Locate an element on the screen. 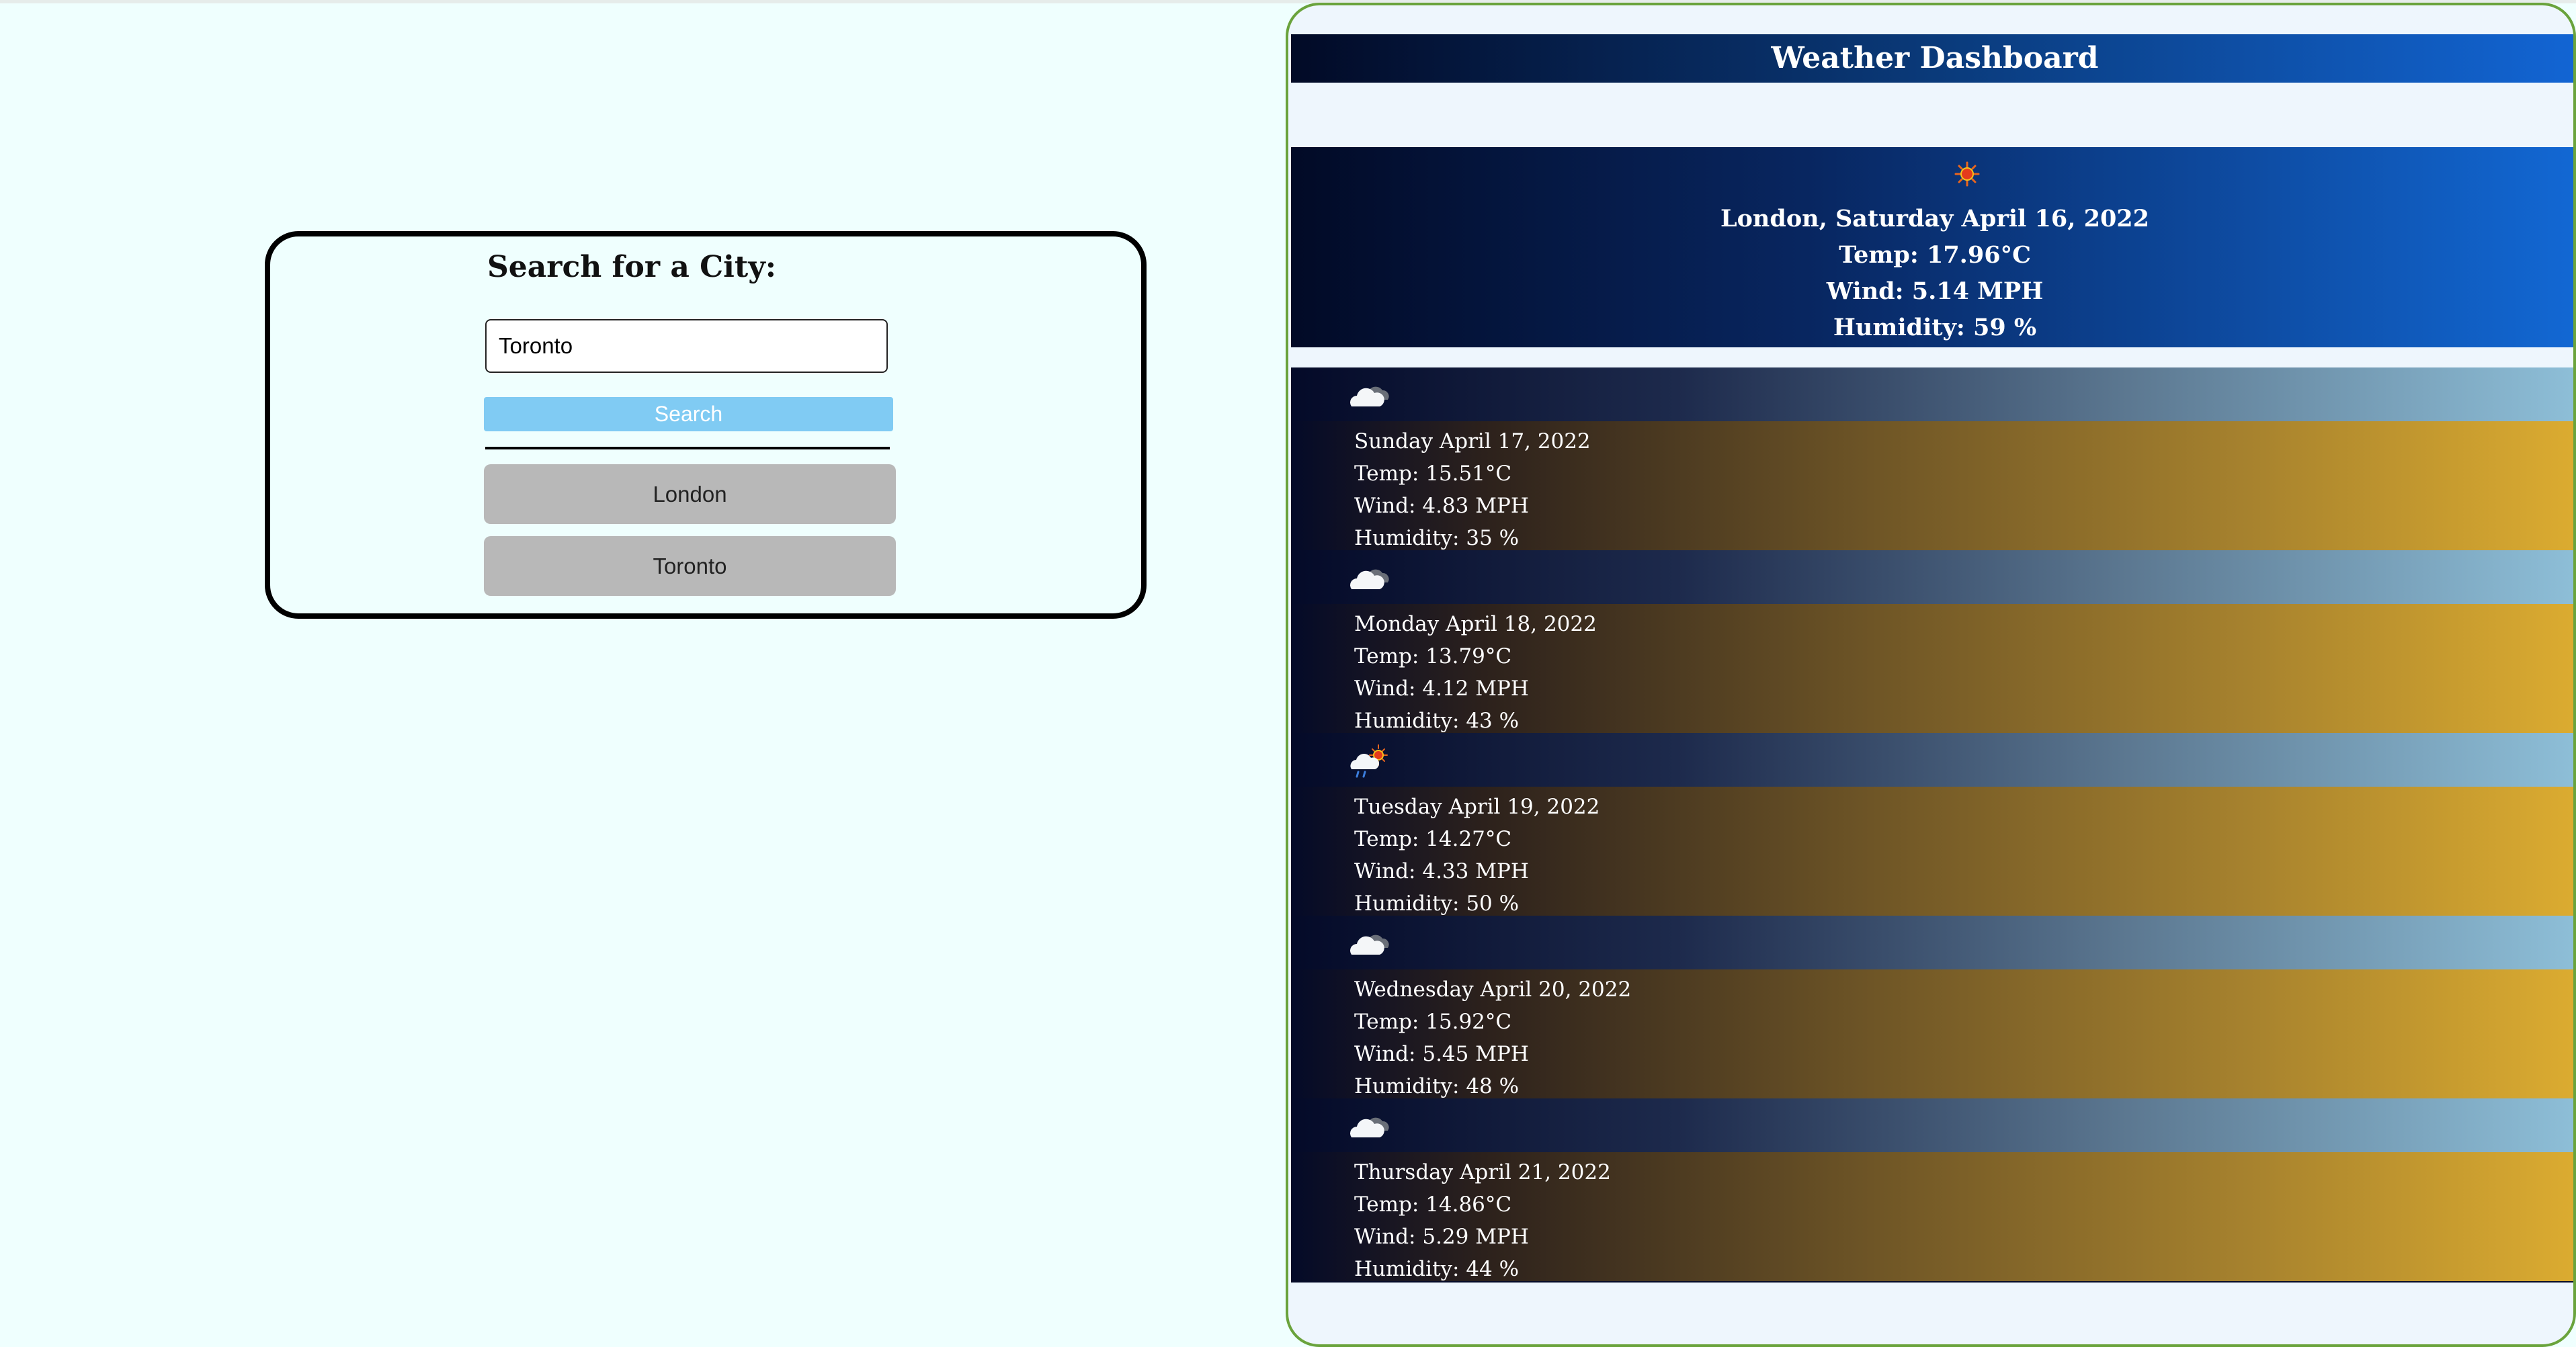 The width and height of the screenshot is (2576, 1347). history-button-toronto: Toronto is located at coordinates (690, 566).